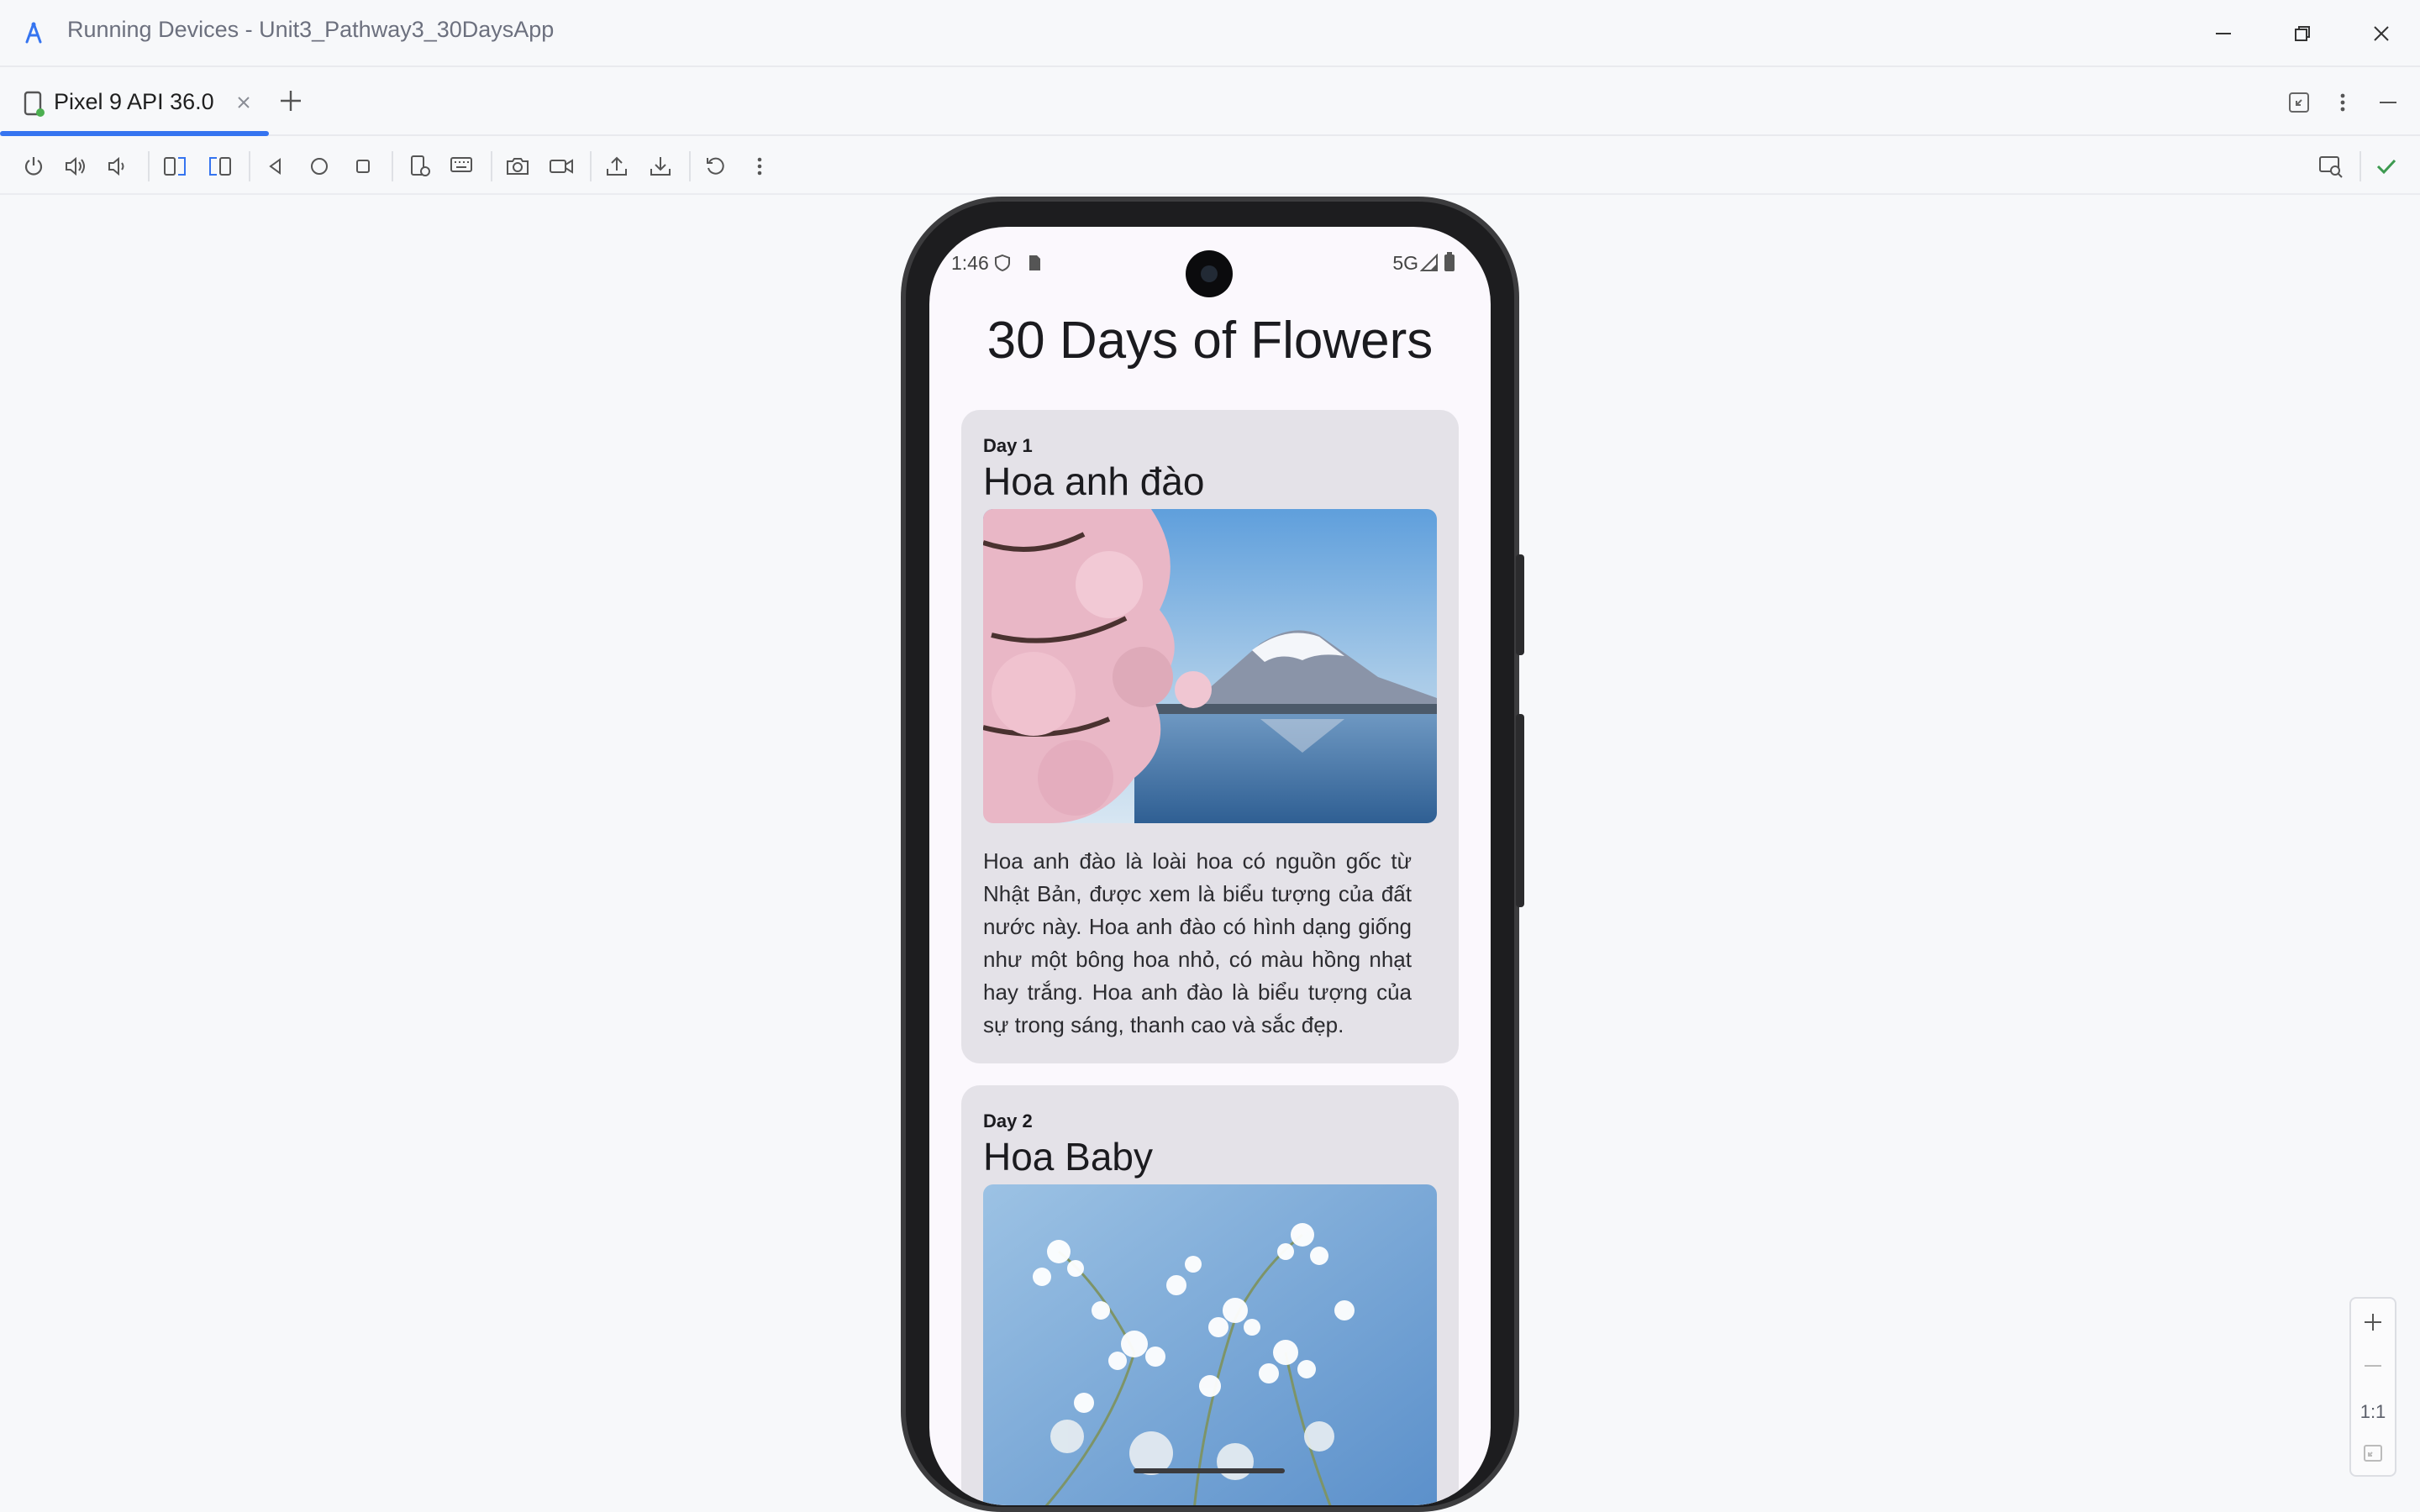 This screenshot has width=2420, height=1512. What do you see at coordinates (716, 166) in the screenshot?
I see `reset-icon` at bounding box center [716, 166].